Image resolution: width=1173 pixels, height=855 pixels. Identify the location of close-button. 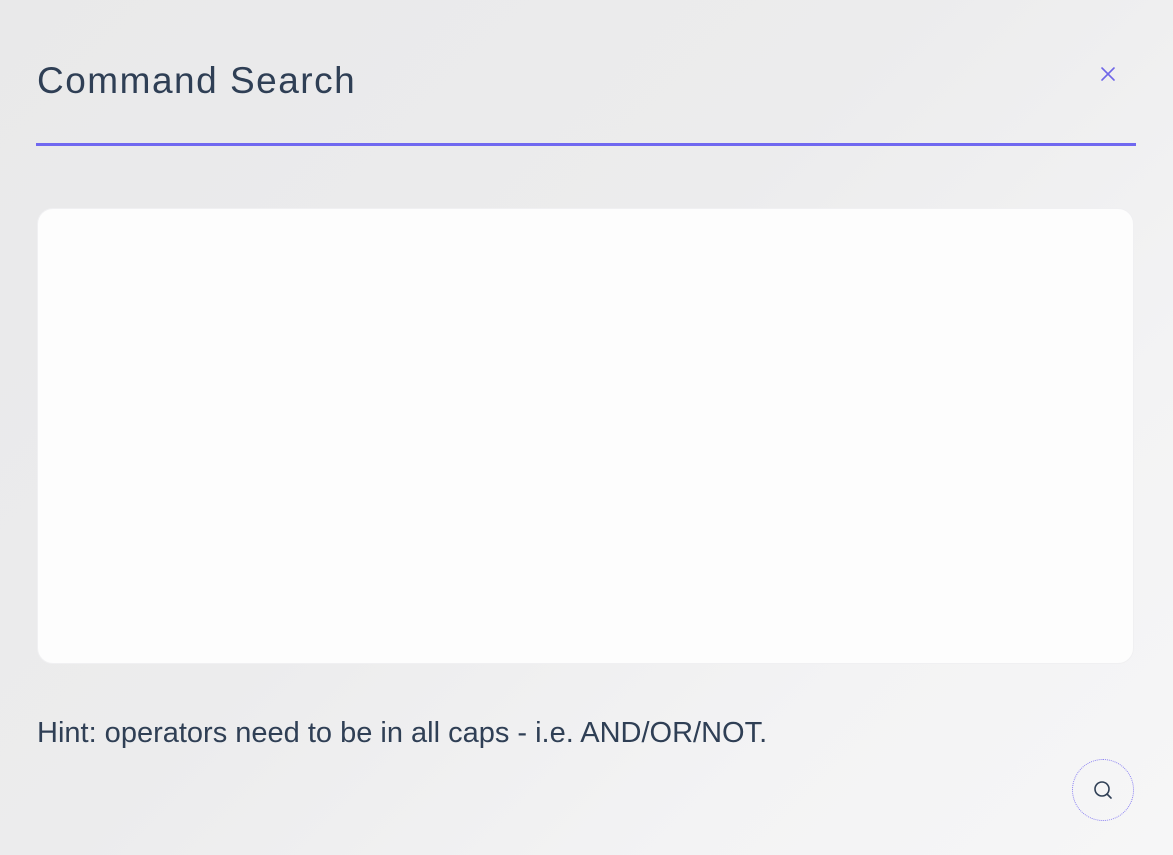
(1108, 74).